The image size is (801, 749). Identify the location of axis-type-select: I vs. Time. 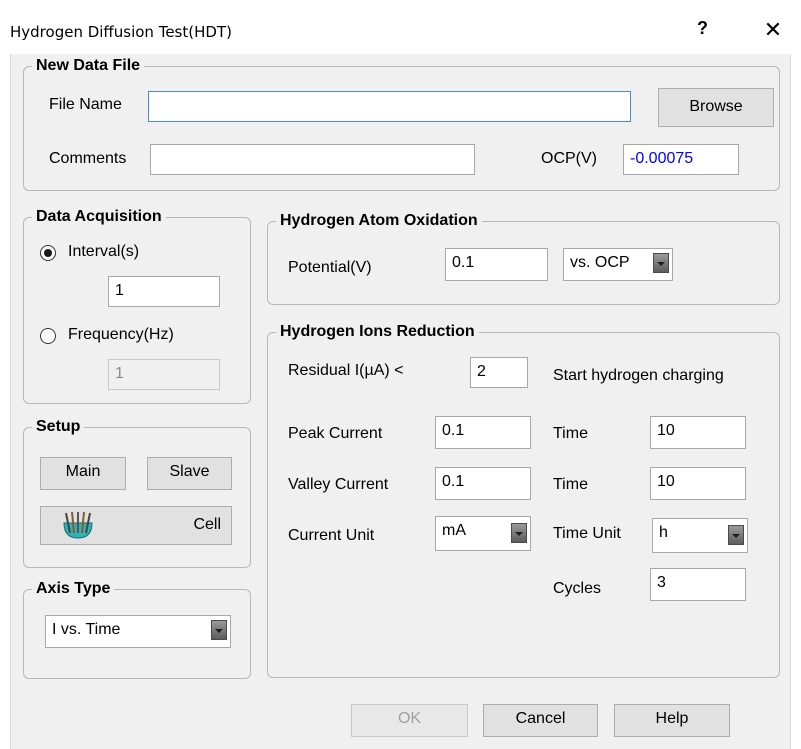
(138, 631).